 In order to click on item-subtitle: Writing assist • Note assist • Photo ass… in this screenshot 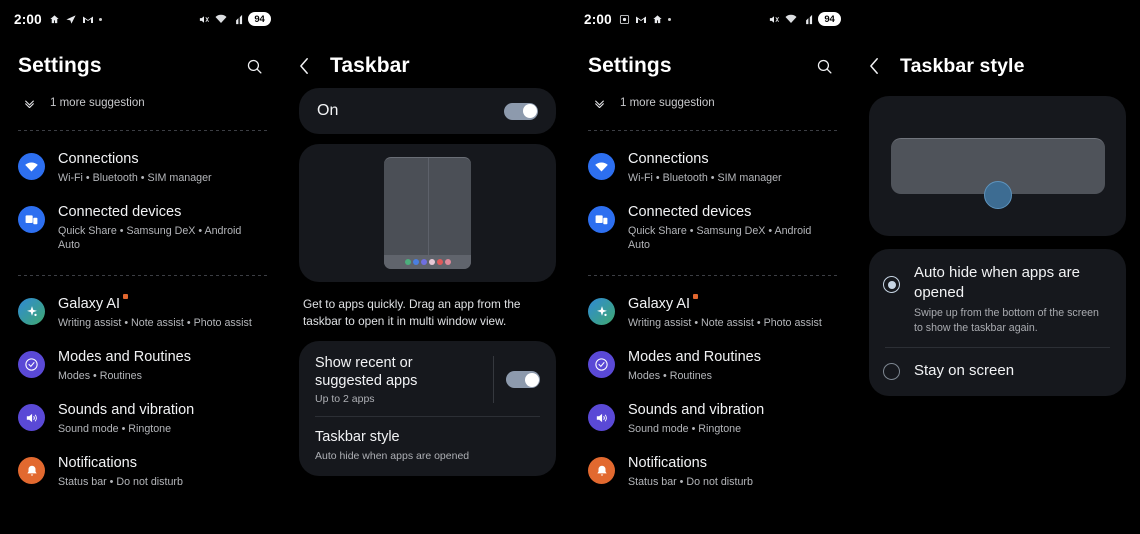, I will do `click(155, 323)`.